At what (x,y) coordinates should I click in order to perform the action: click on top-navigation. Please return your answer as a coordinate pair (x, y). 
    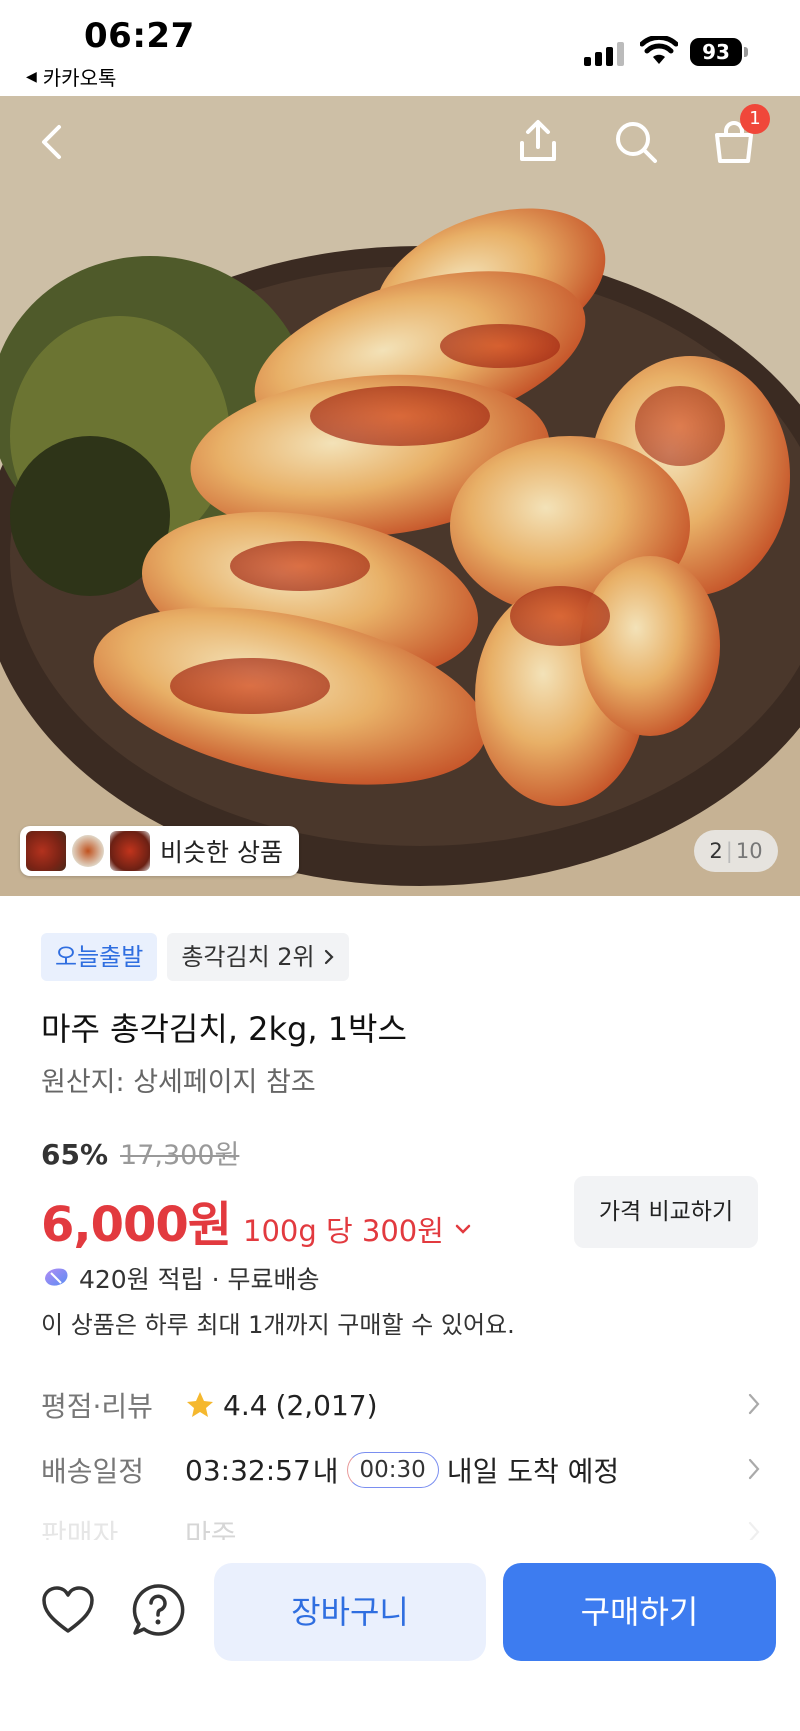
    Looking at the image, I should click on (400, 141).